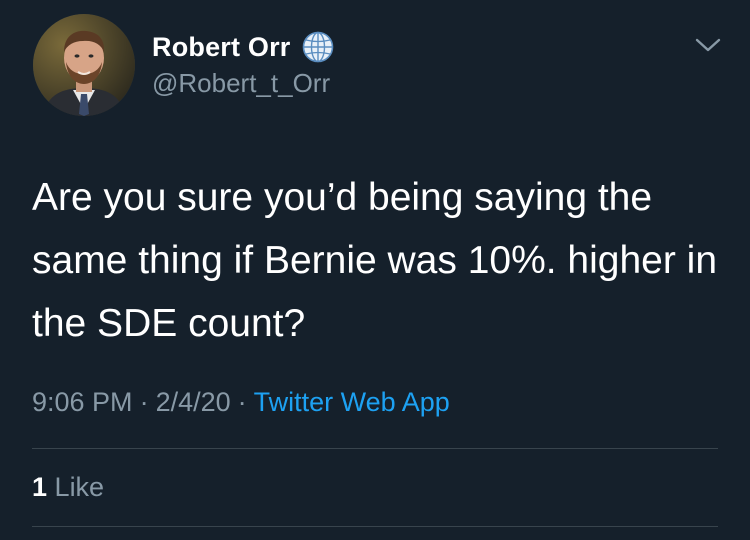 This screenshot has height=540, width=750. What do you see at coordinates (352, 402) in the screenshot?
I see `tweet-source-link: Twitter Web App` at bounding box center [352, 402].